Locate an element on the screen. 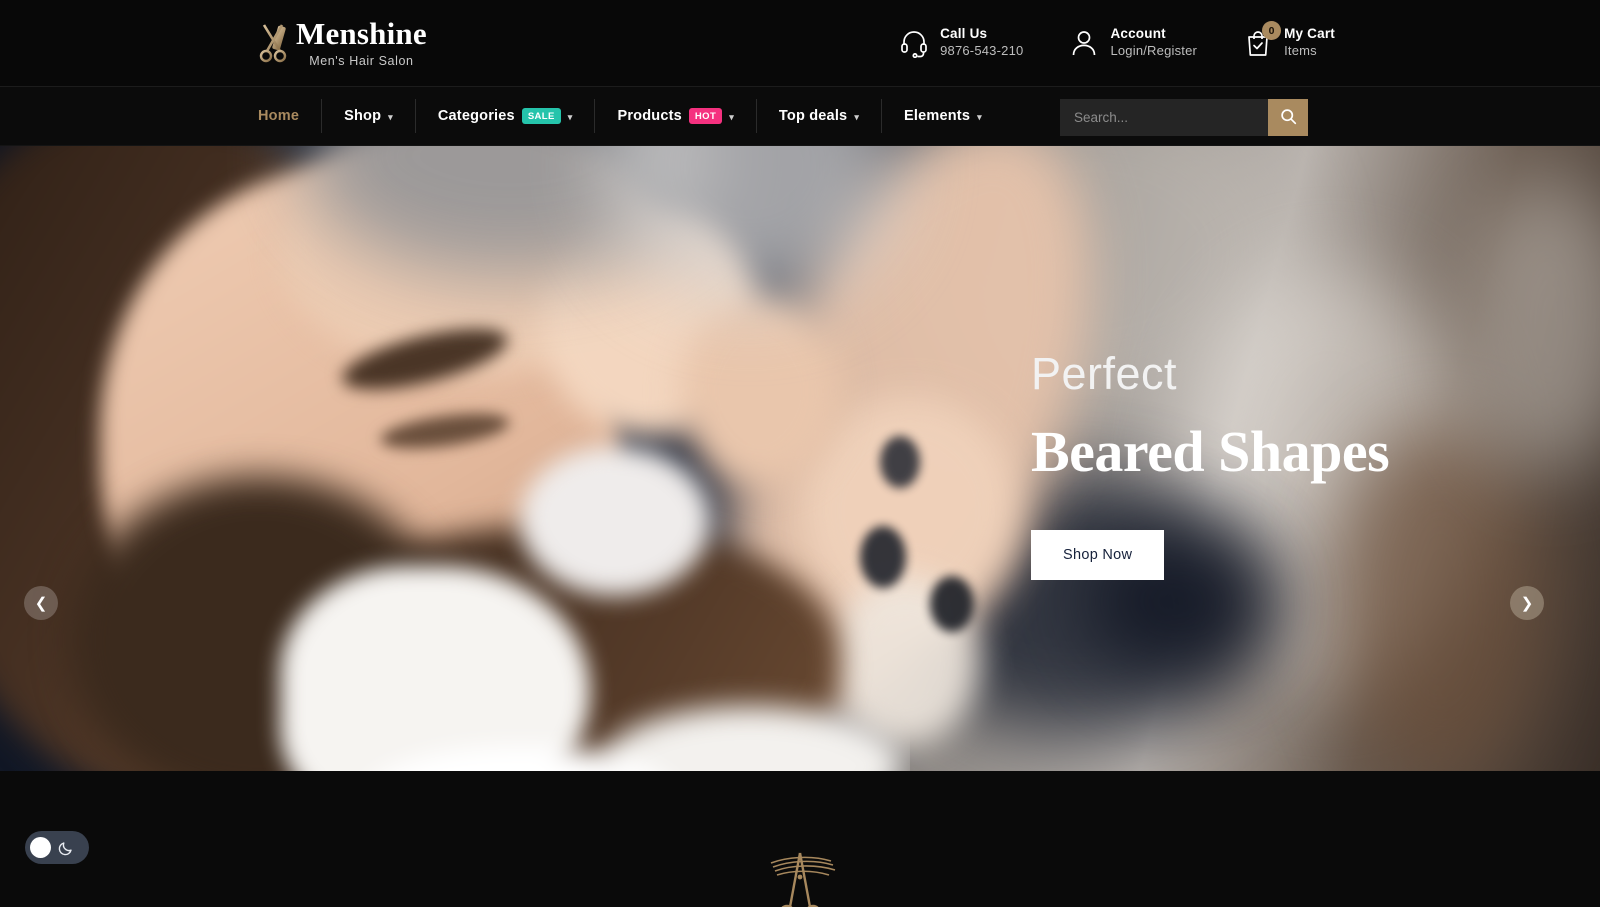 The image size is (1600, 907). search-bar is located at coordinates (1184, 117).